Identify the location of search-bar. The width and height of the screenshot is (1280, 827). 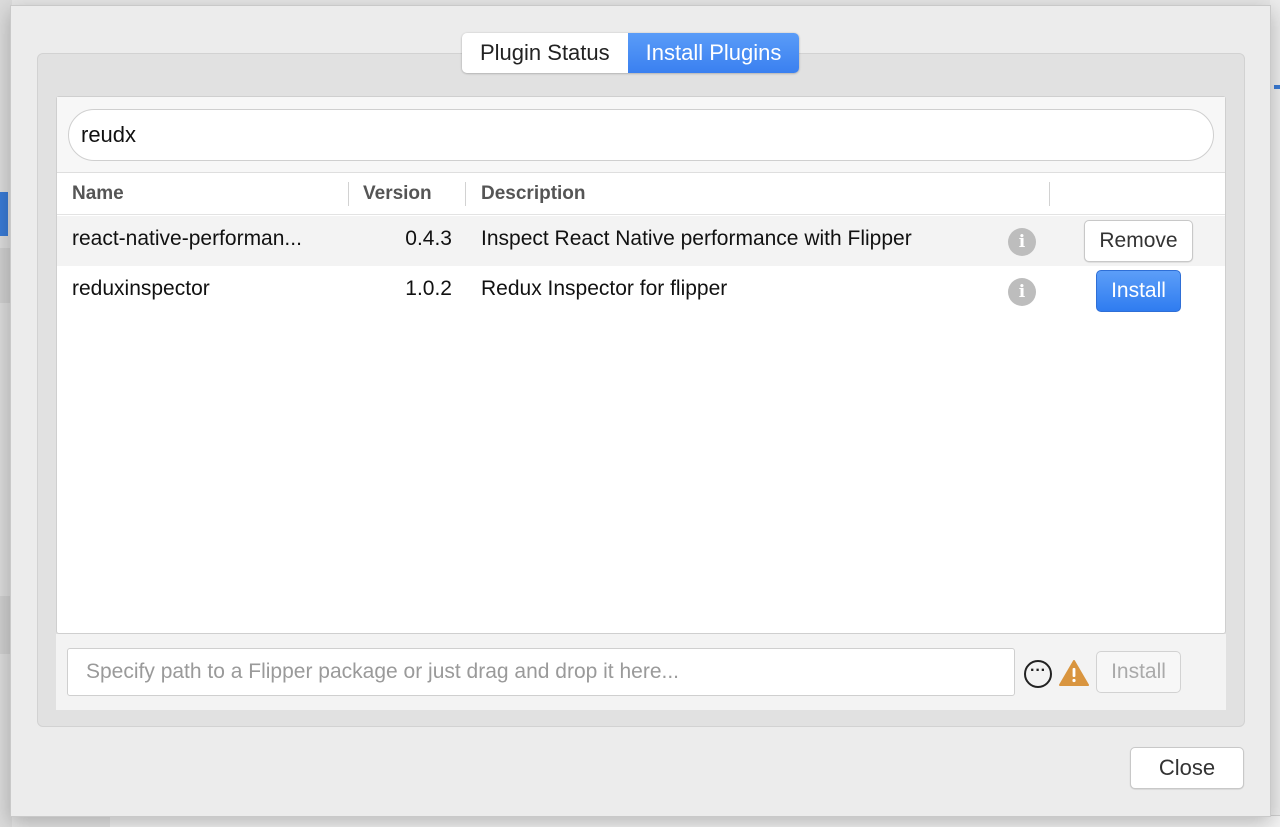
(641, 135).